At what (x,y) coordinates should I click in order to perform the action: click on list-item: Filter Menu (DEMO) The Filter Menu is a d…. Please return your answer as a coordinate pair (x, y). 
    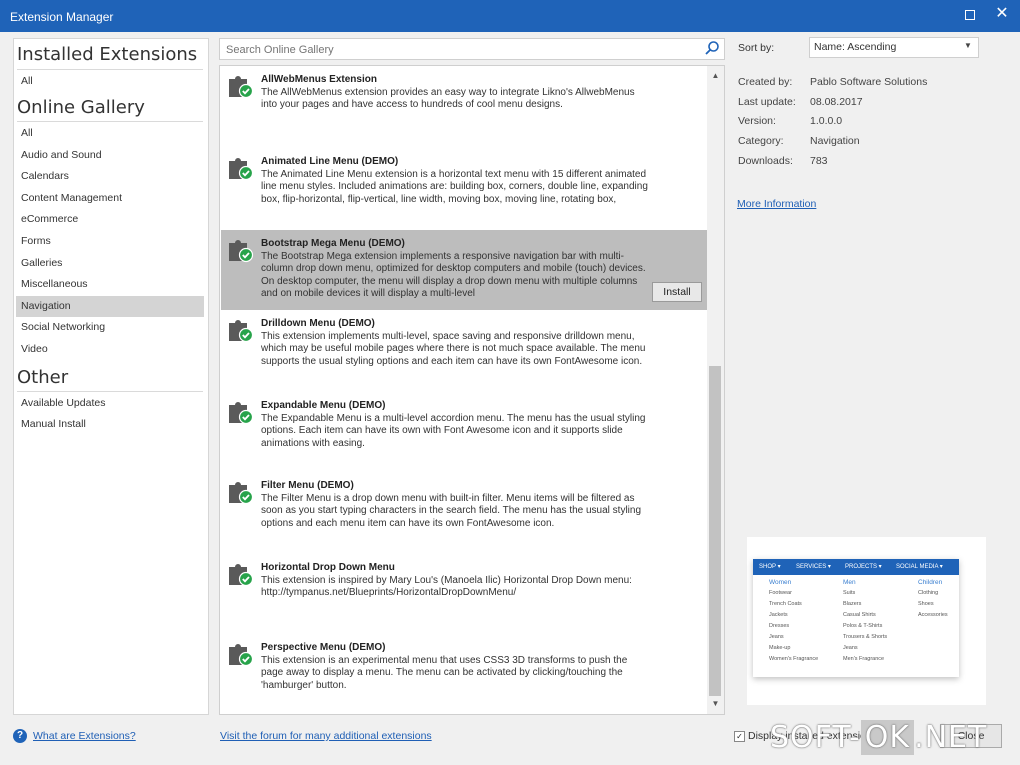
    Looking at the image, I should click on (464, 512).